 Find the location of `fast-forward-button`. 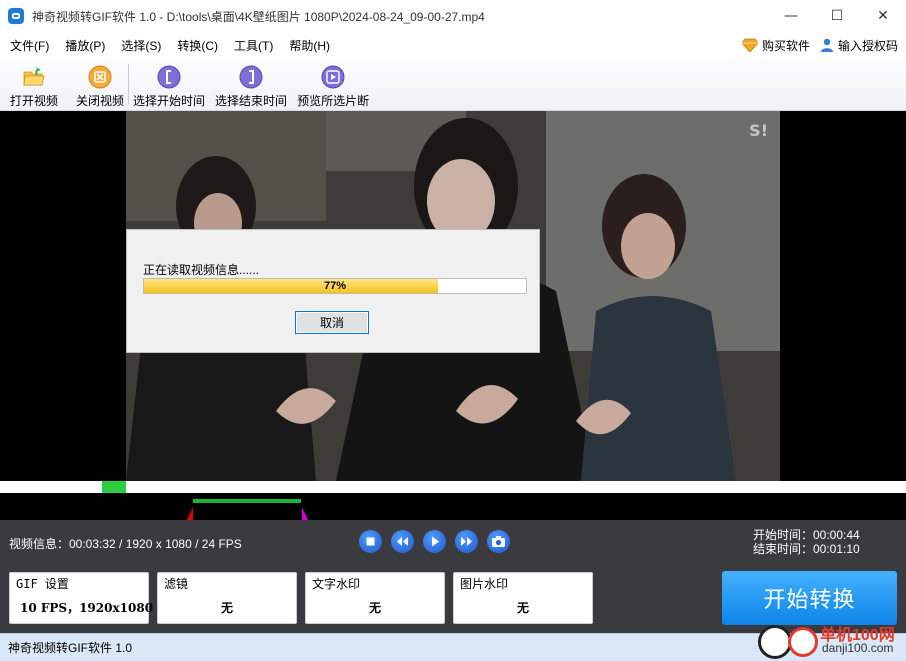

fast-forward-button is located at coordinates (466, 541).